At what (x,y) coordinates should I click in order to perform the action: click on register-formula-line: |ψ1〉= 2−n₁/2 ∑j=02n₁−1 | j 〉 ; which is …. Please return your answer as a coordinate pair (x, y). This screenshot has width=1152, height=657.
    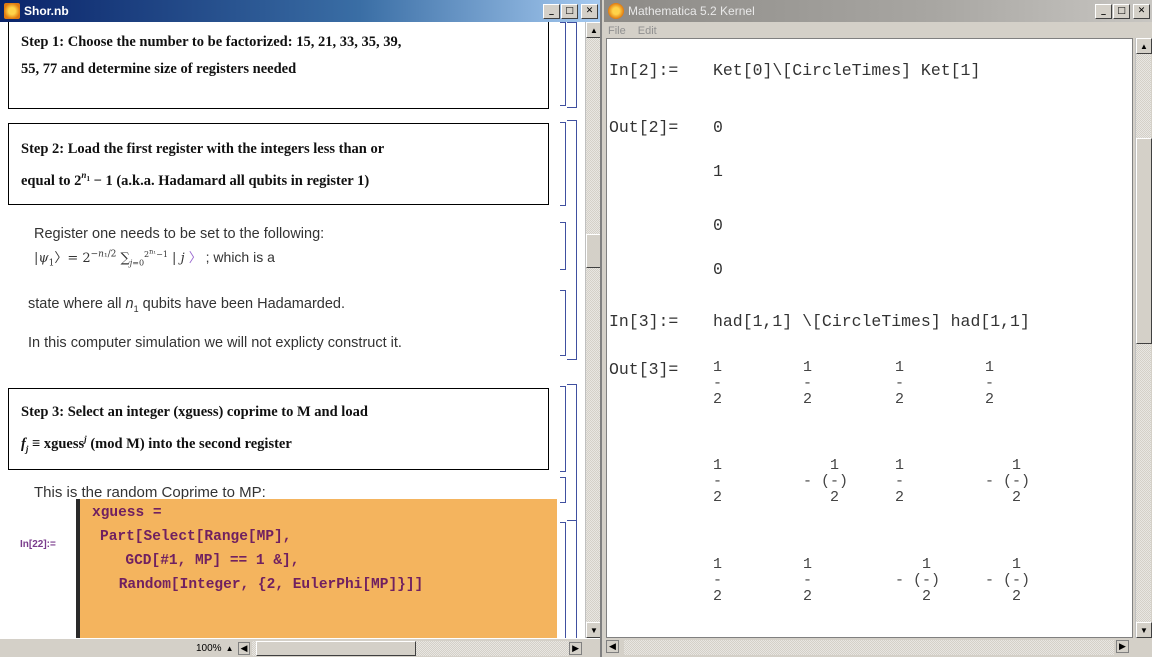
    Looking at the image, I should click on (154, 258).